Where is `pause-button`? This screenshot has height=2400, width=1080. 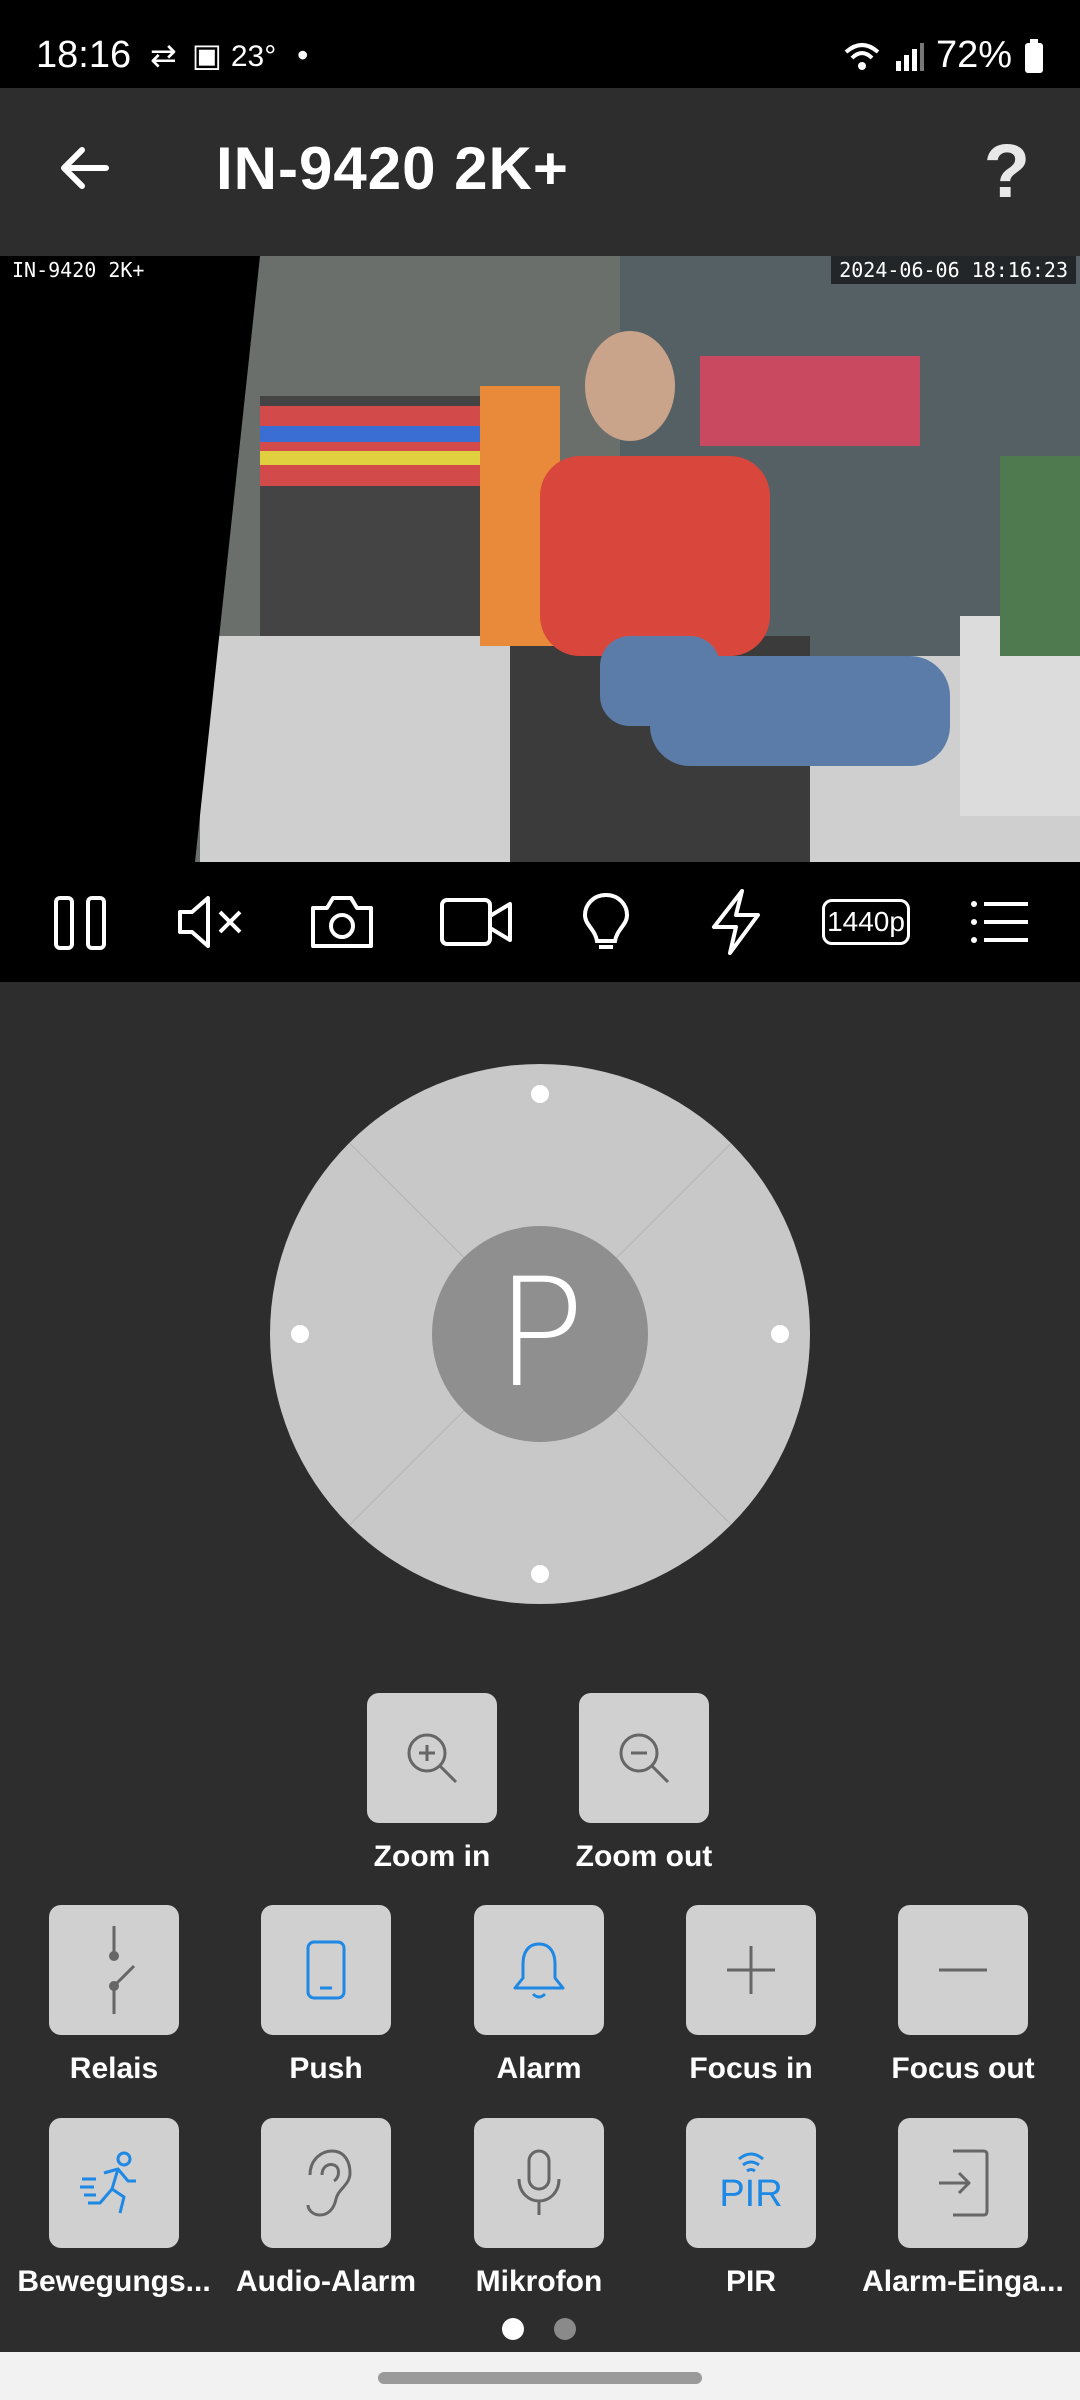
pause-button is located at coordinates (80, 922).